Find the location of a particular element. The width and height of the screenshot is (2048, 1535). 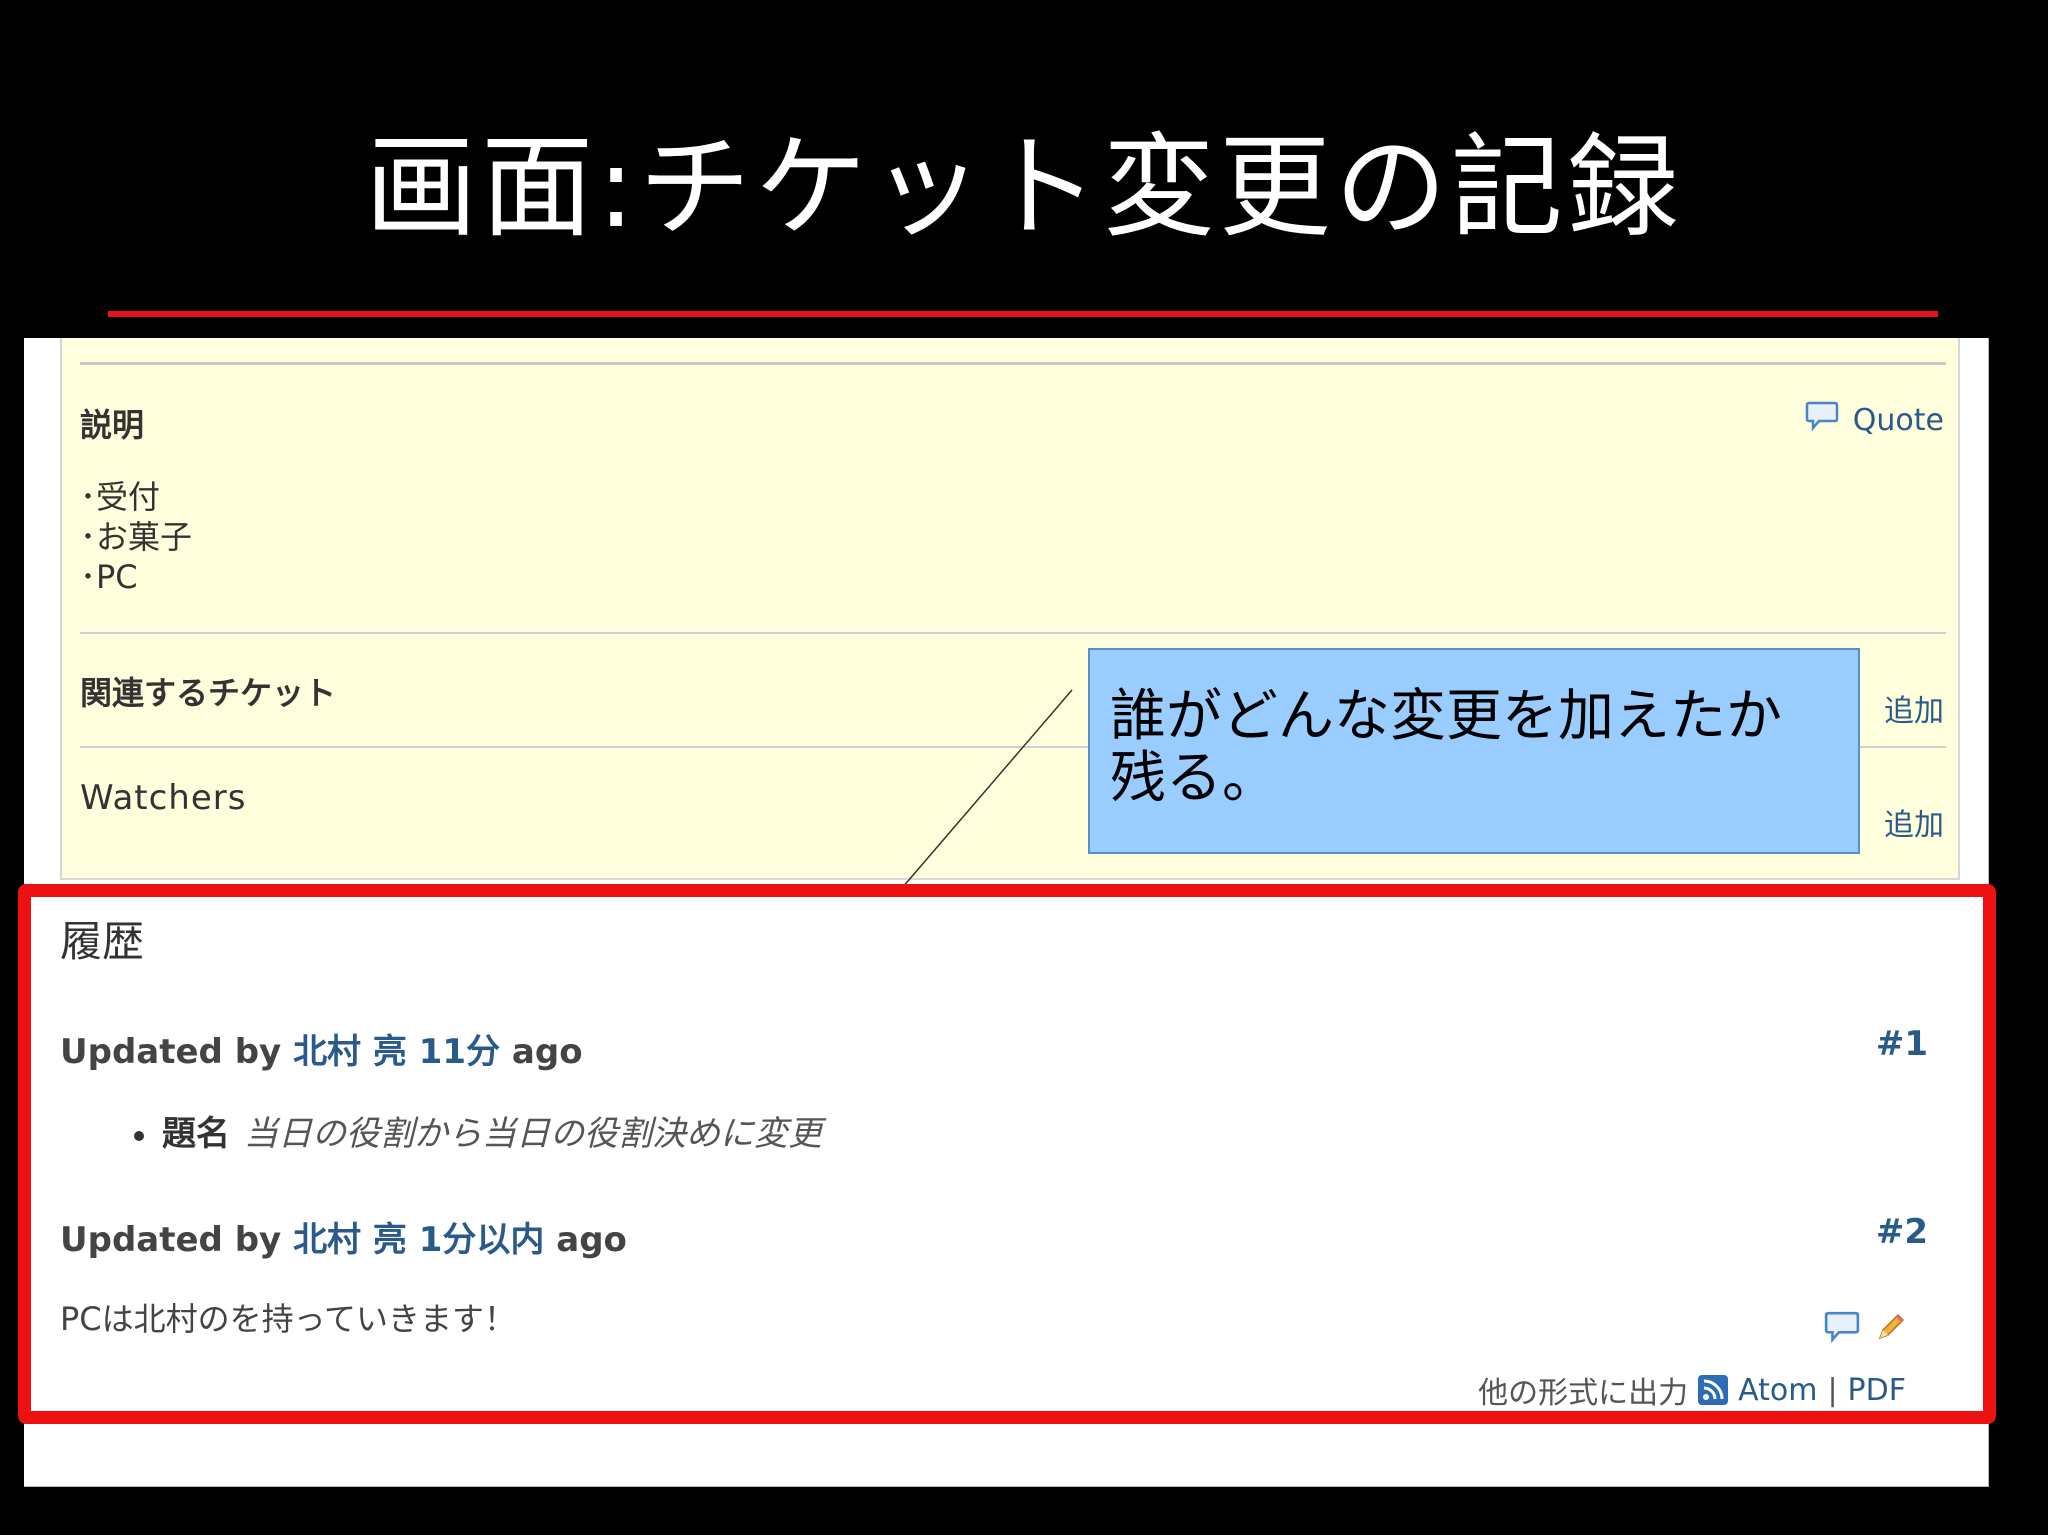

callout-box: 誰がどんな変更を加えたか 残る。 is located at coordinates (1474, 751).